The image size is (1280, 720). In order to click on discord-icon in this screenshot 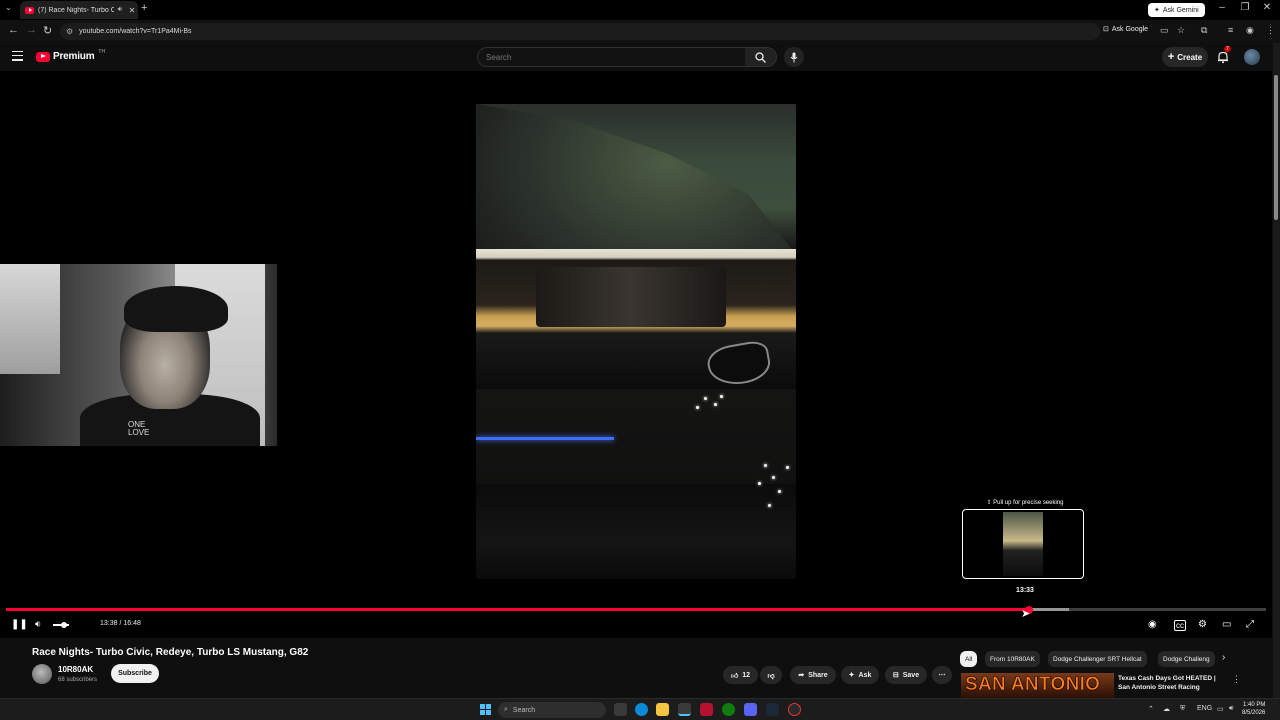, I will do `click(750, 709)`.